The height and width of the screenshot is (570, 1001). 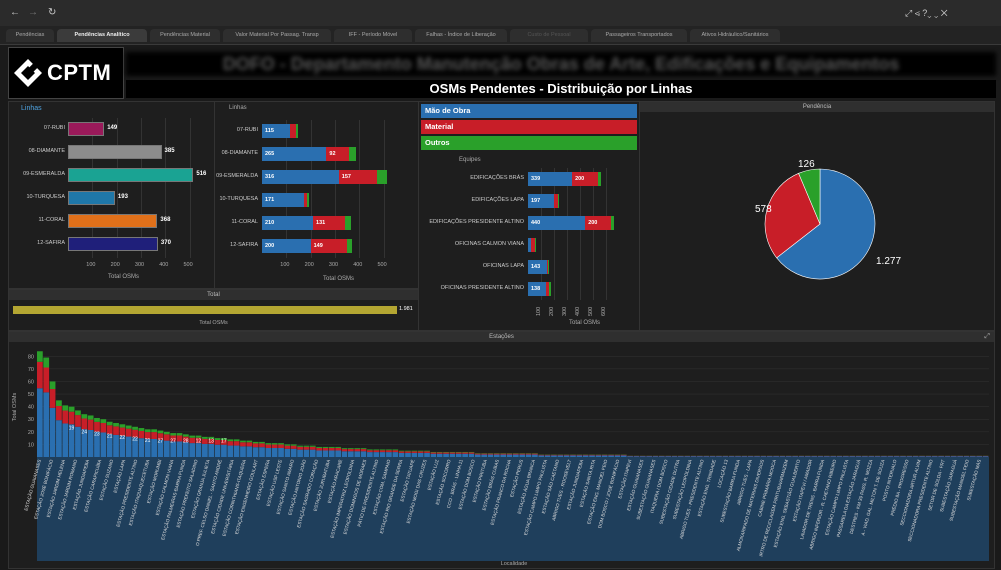 I want to click on stacked-seg-out, so click(x=348, y=223).